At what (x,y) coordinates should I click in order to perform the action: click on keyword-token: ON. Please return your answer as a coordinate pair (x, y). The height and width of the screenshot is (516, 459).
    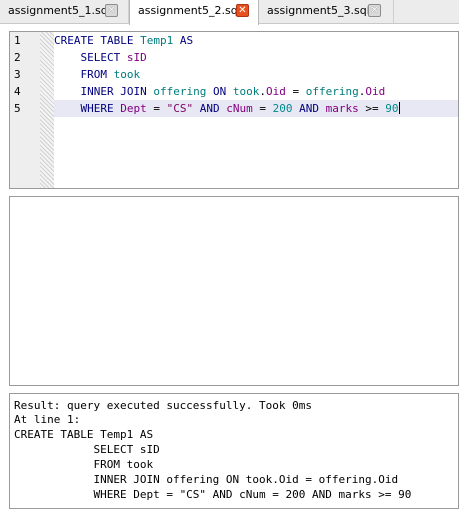
    Looking at the image, I should click on (219, 91).